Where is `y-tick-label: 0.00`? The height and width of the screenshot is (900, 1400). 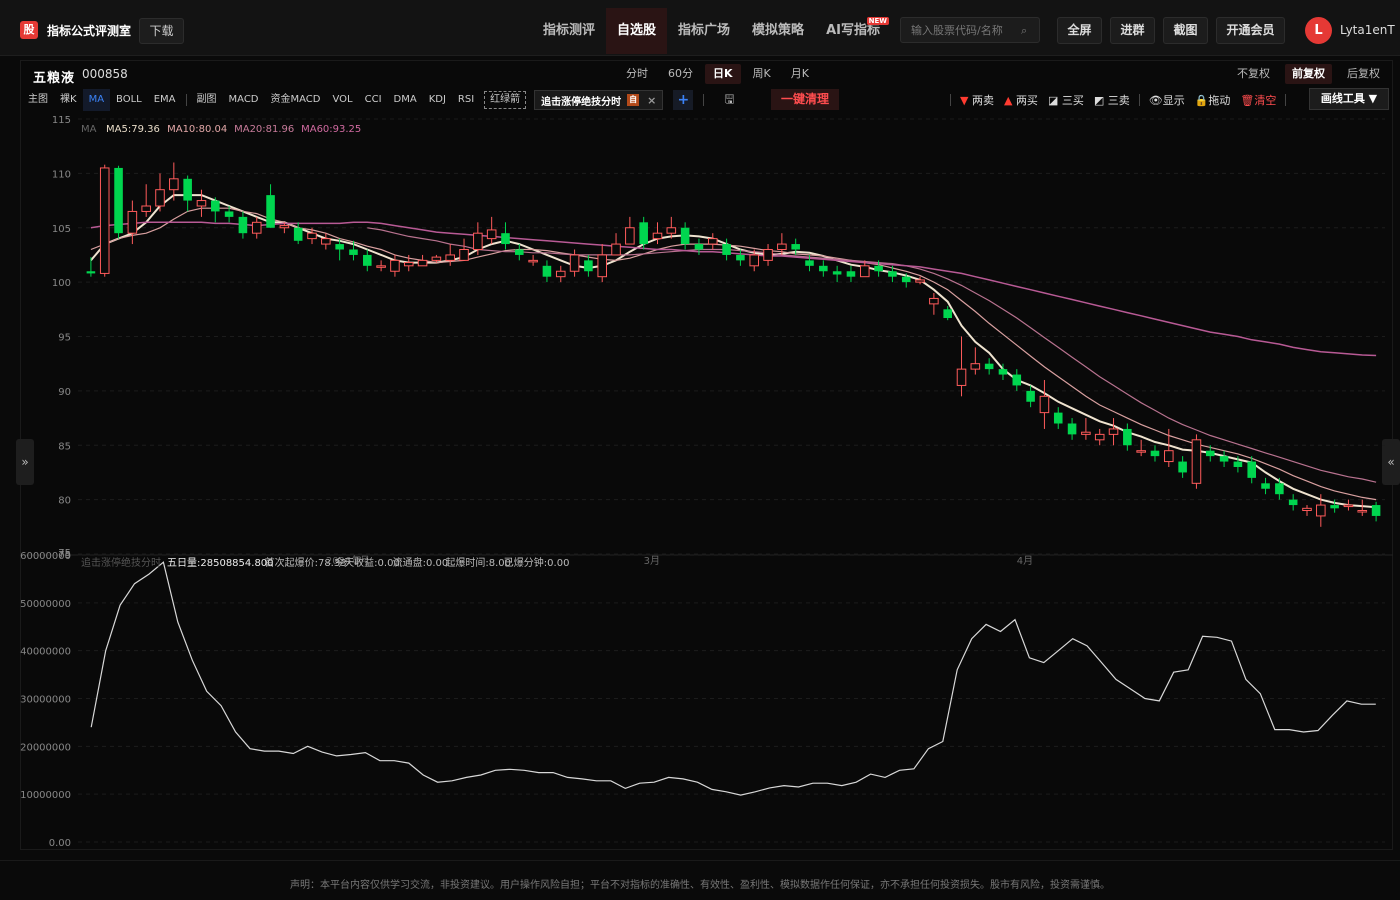 y-tick-label: 0.00 is located at coordinates (60, 843).